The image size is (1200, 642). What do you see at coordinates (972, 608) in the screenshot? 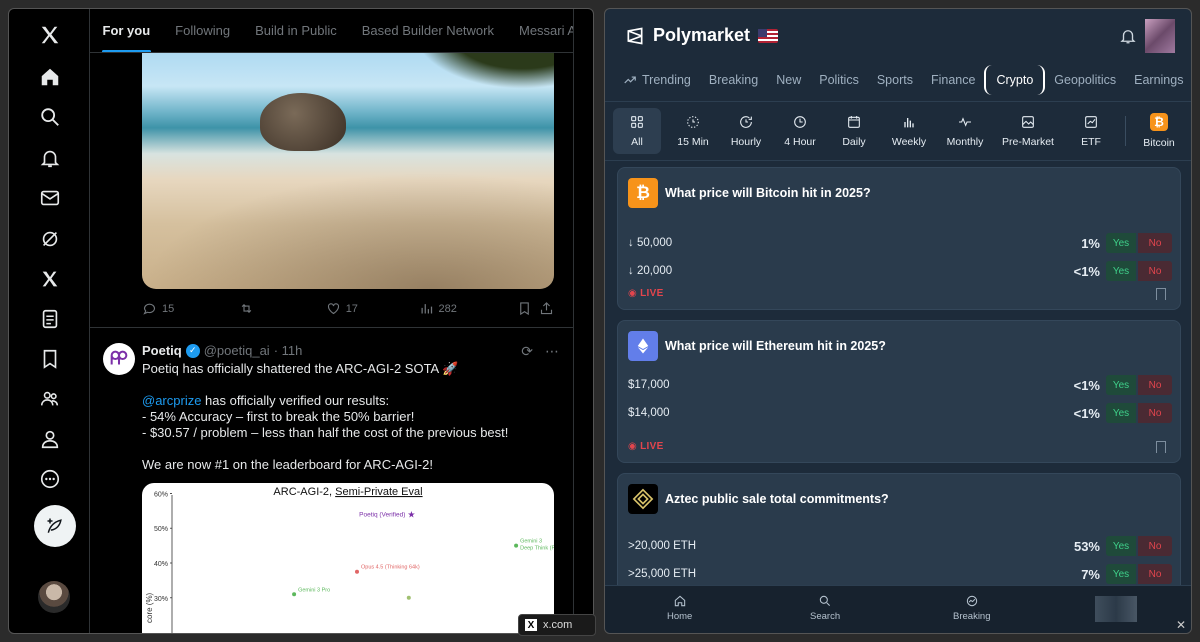
I see `nav-breaking: Breaking` at bounding box center [972, 608].